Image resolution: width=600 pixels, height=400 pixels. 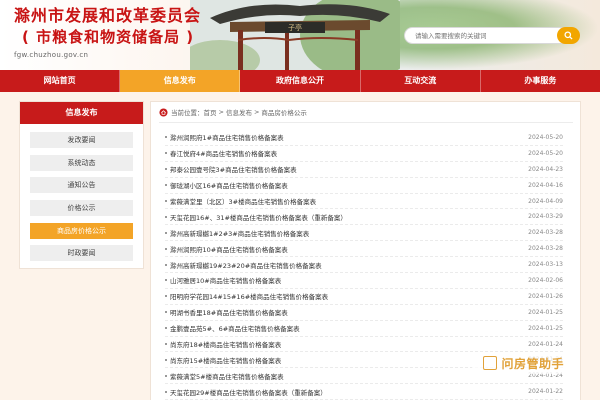 I want to click on sidebar-item-notices: 通知公告, so click(x=81, y=185).